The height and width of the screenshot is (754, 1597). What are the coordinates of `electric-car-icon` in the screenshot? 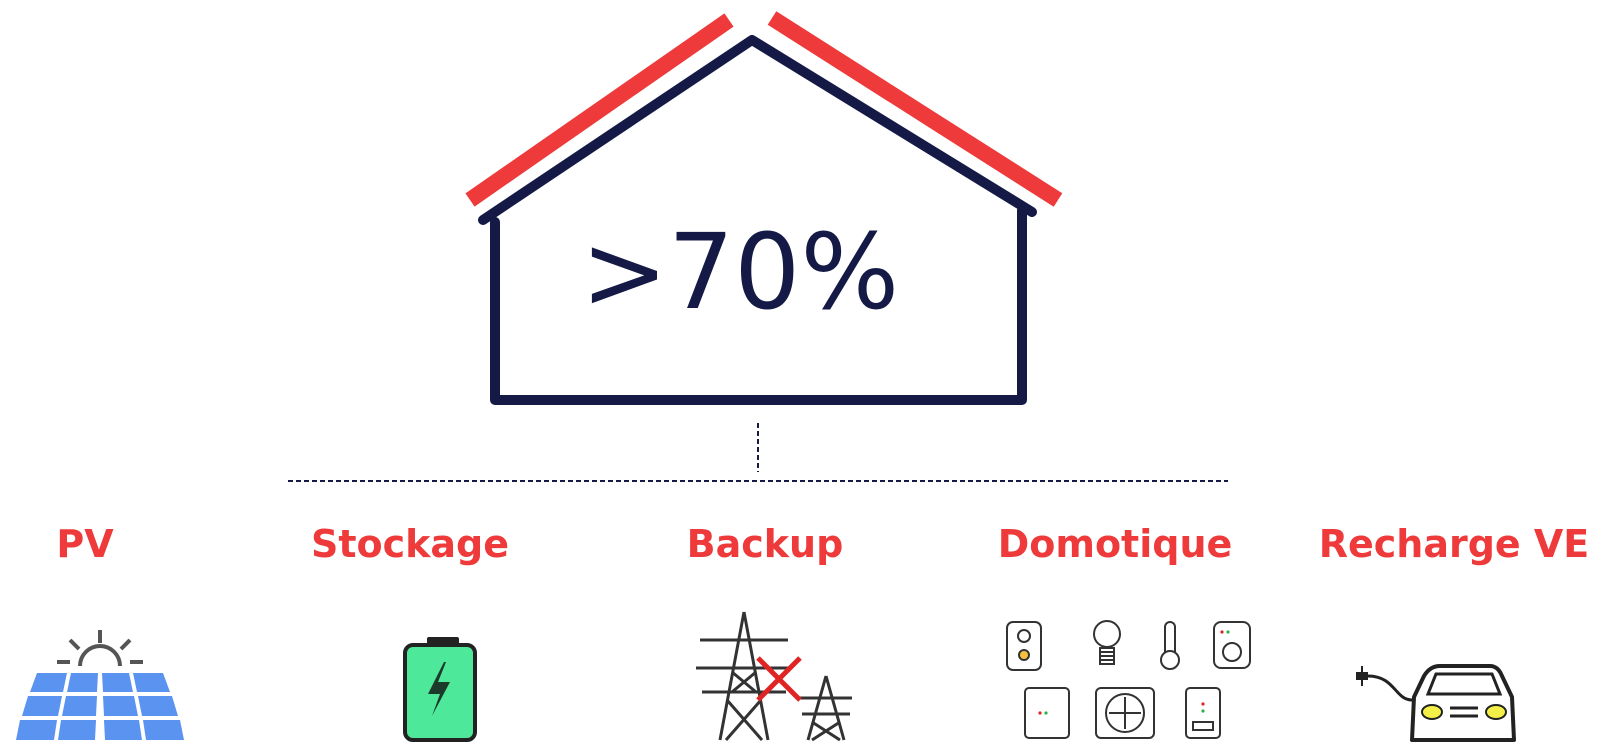 It's located at (1436, 703).